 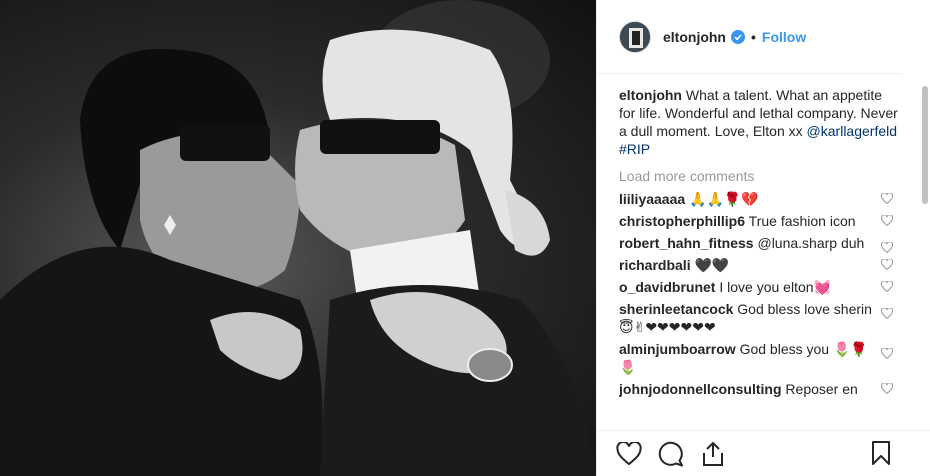 What do you see at coordinates (760, 176) in the screenshot?
I see `load-more-comments-button: Load more comments` at bounding box center [760, 176].